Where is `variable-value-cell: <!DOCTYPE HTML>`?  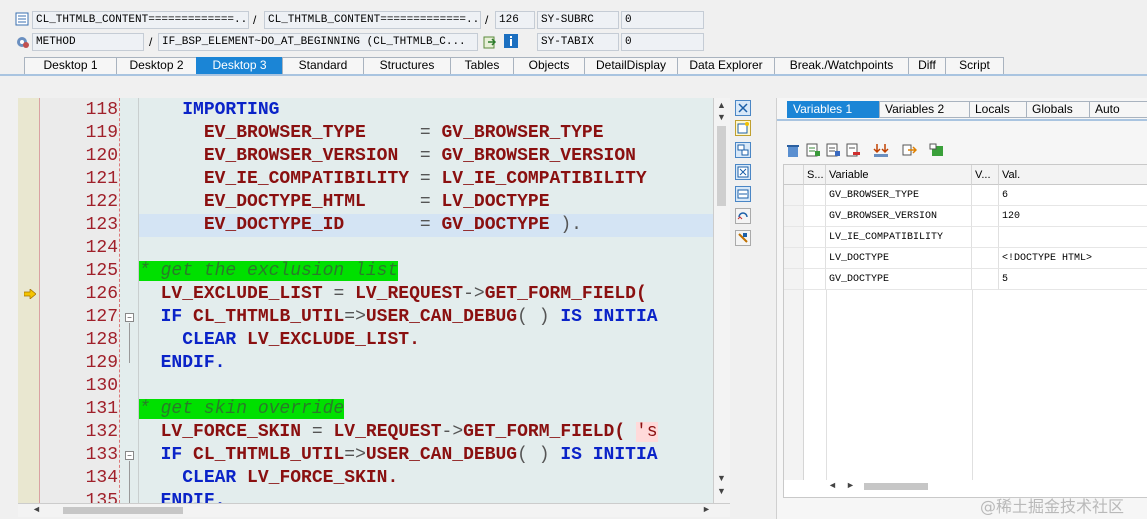
variable-value-cell: <!DOCTYPE HTML> is located at coordinates (1073, 258).